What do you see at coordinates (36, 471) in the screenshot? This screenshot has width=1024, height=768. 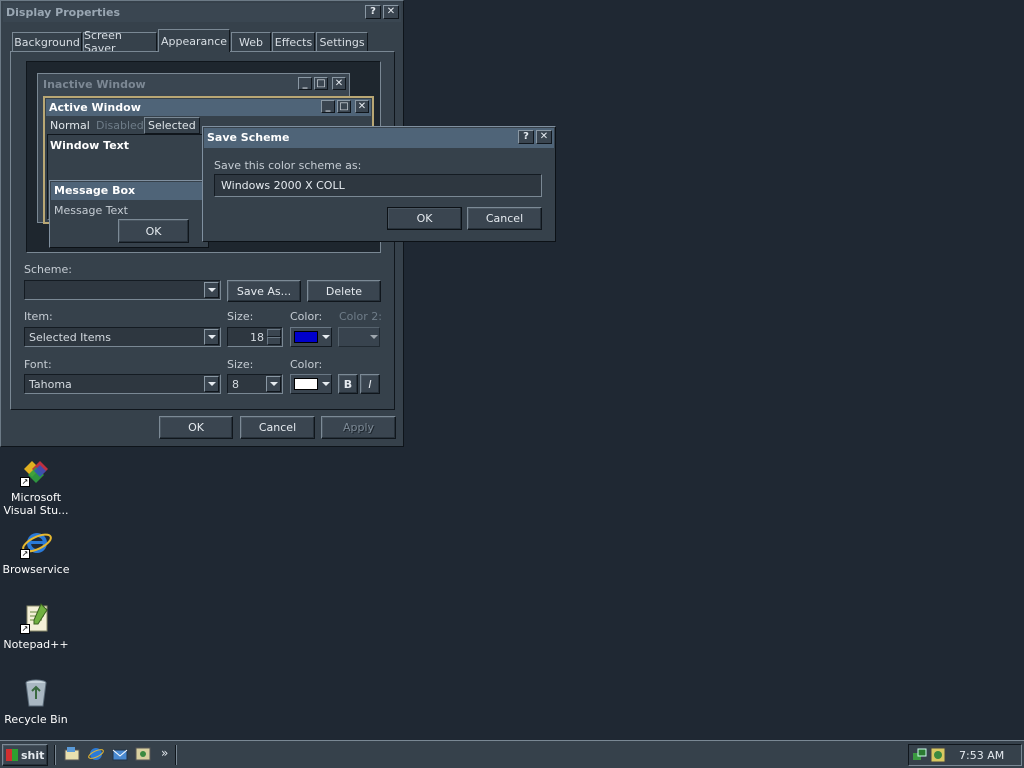 I see `visual-studio-icon: ↗` at bounding box center [36, 471].